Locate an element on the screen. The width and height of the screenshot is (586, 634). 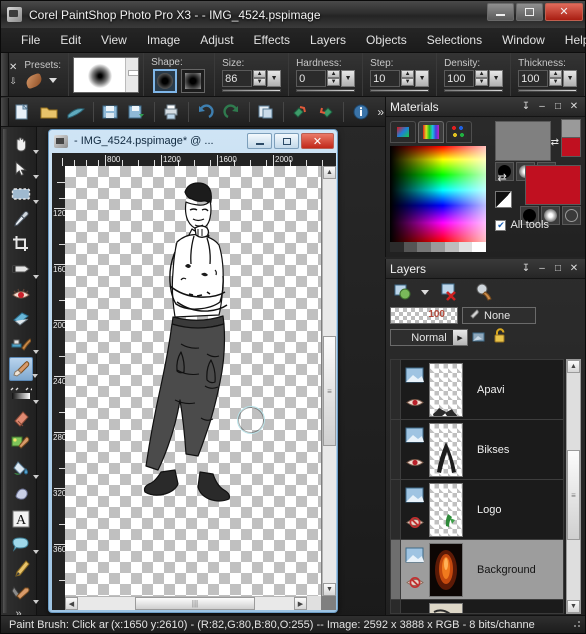
gradient-tool is located at coordinates (24, 394).